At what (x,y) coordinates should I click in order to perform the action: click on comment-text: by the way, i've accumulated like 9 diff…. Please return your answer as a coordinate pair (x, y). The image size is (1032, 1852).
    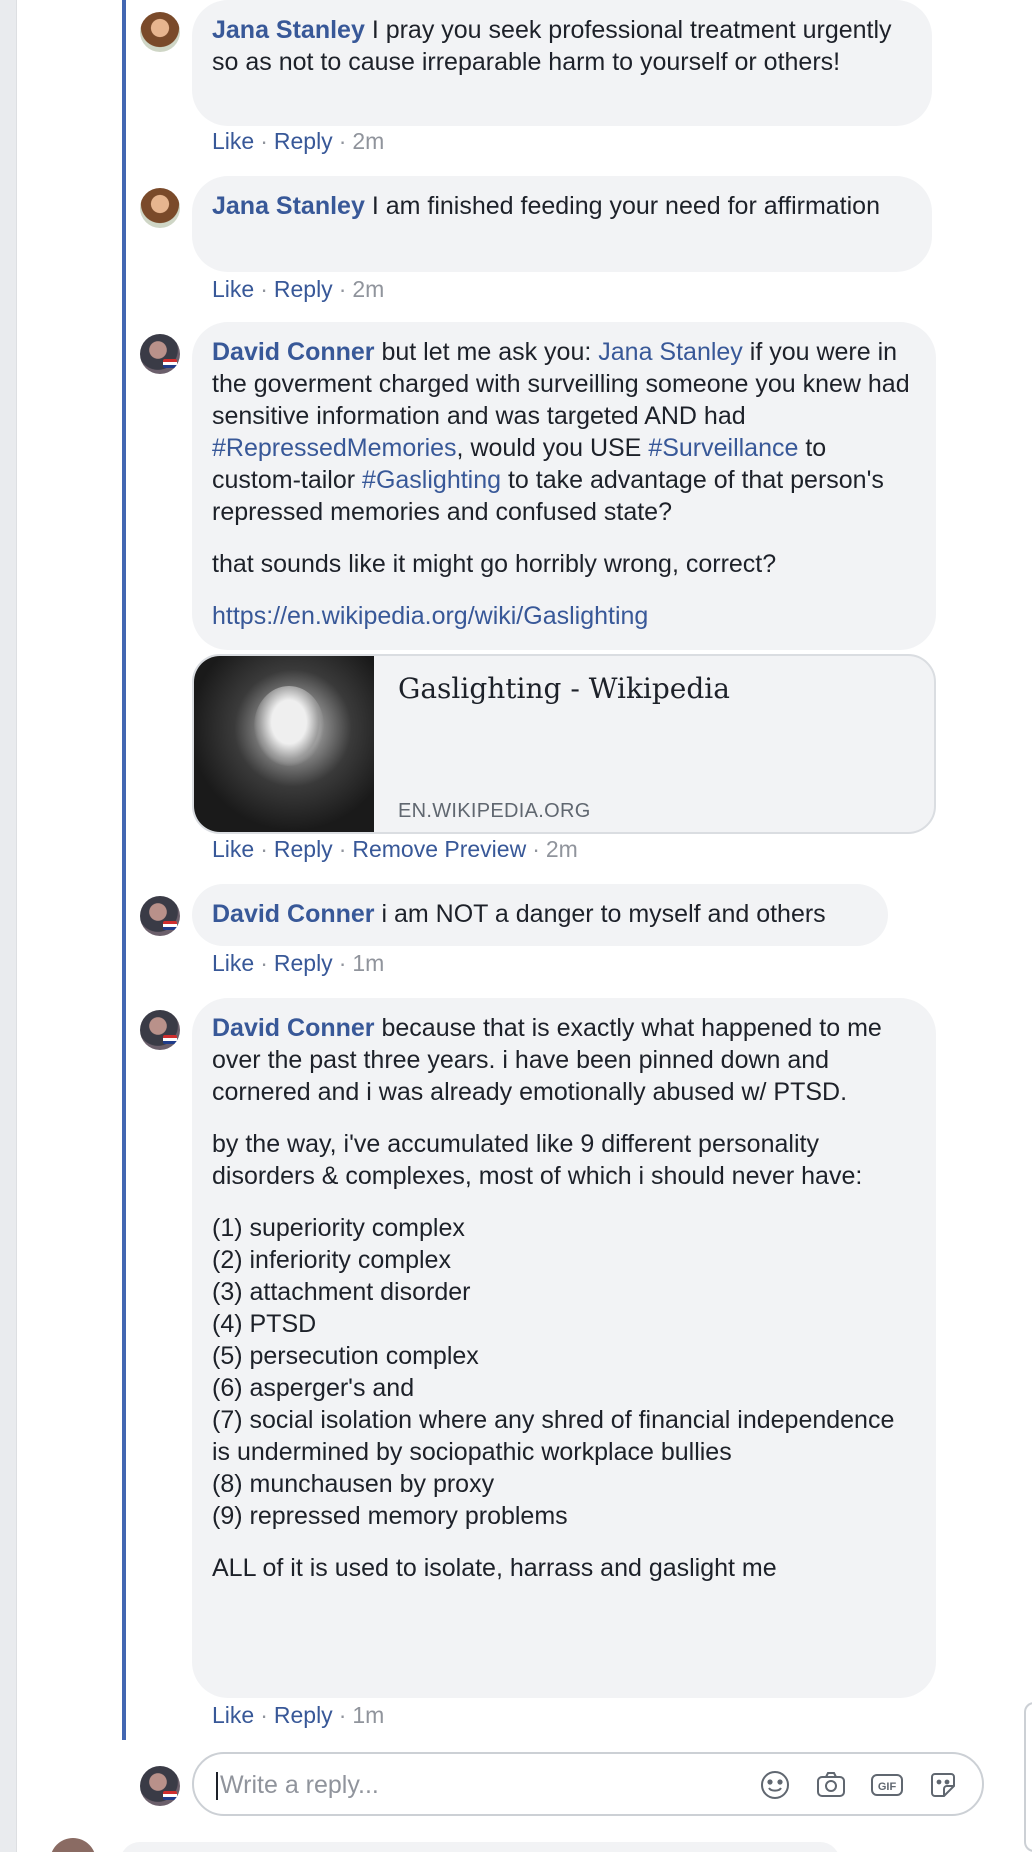
    Looking at the image, I should click on (537, 1160).